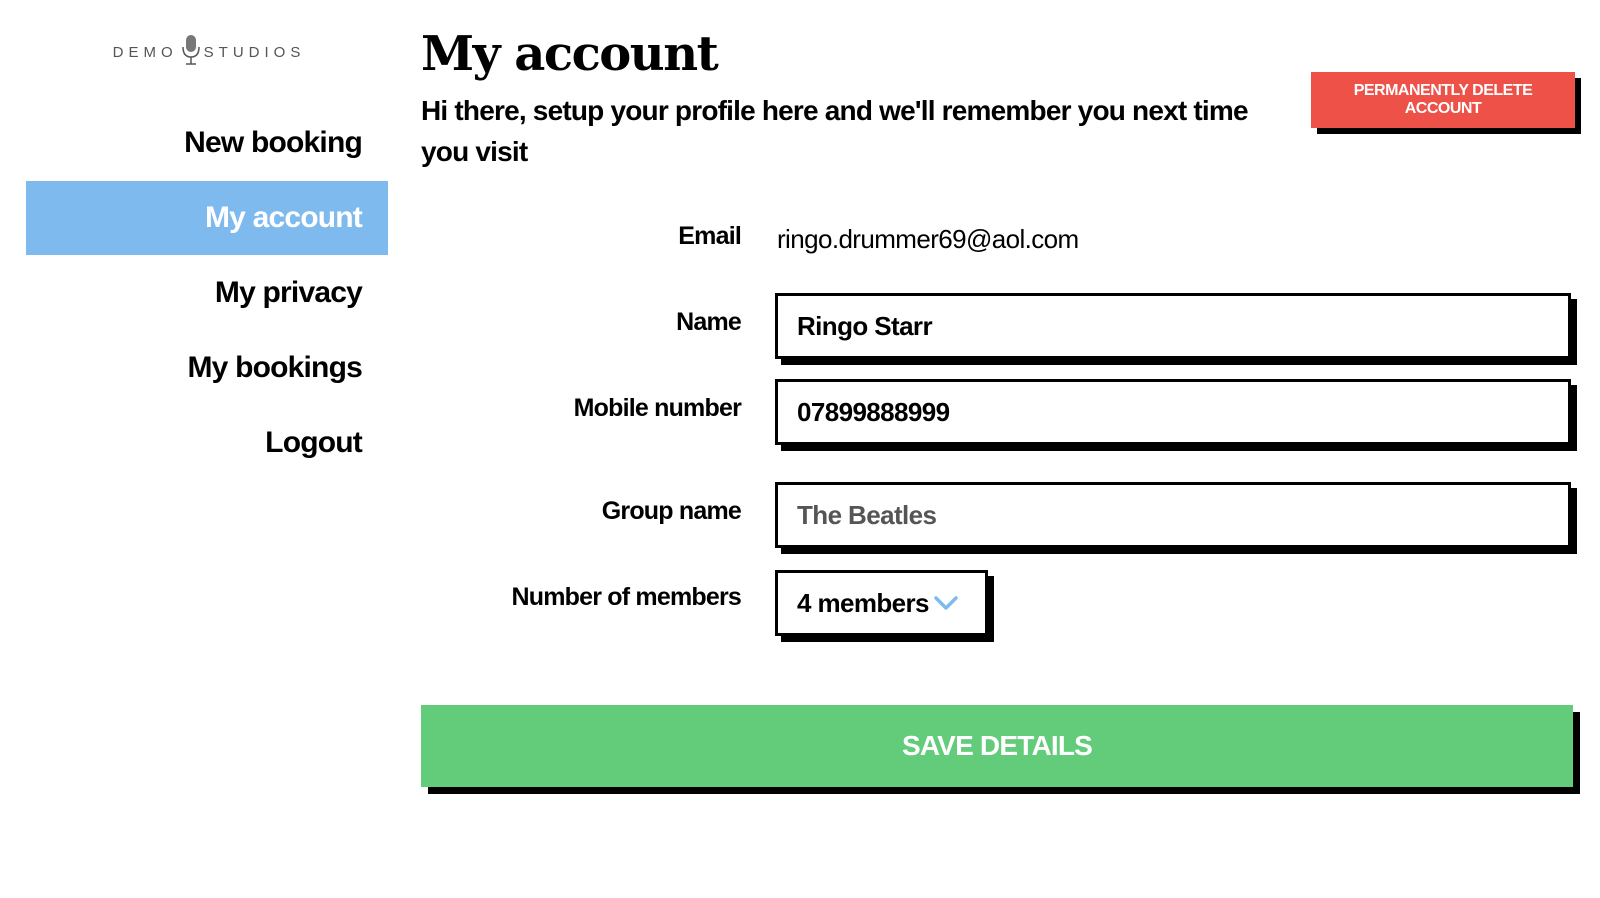  I want to click on save-details-button: SAVE DETAILS, so click(997, 746).